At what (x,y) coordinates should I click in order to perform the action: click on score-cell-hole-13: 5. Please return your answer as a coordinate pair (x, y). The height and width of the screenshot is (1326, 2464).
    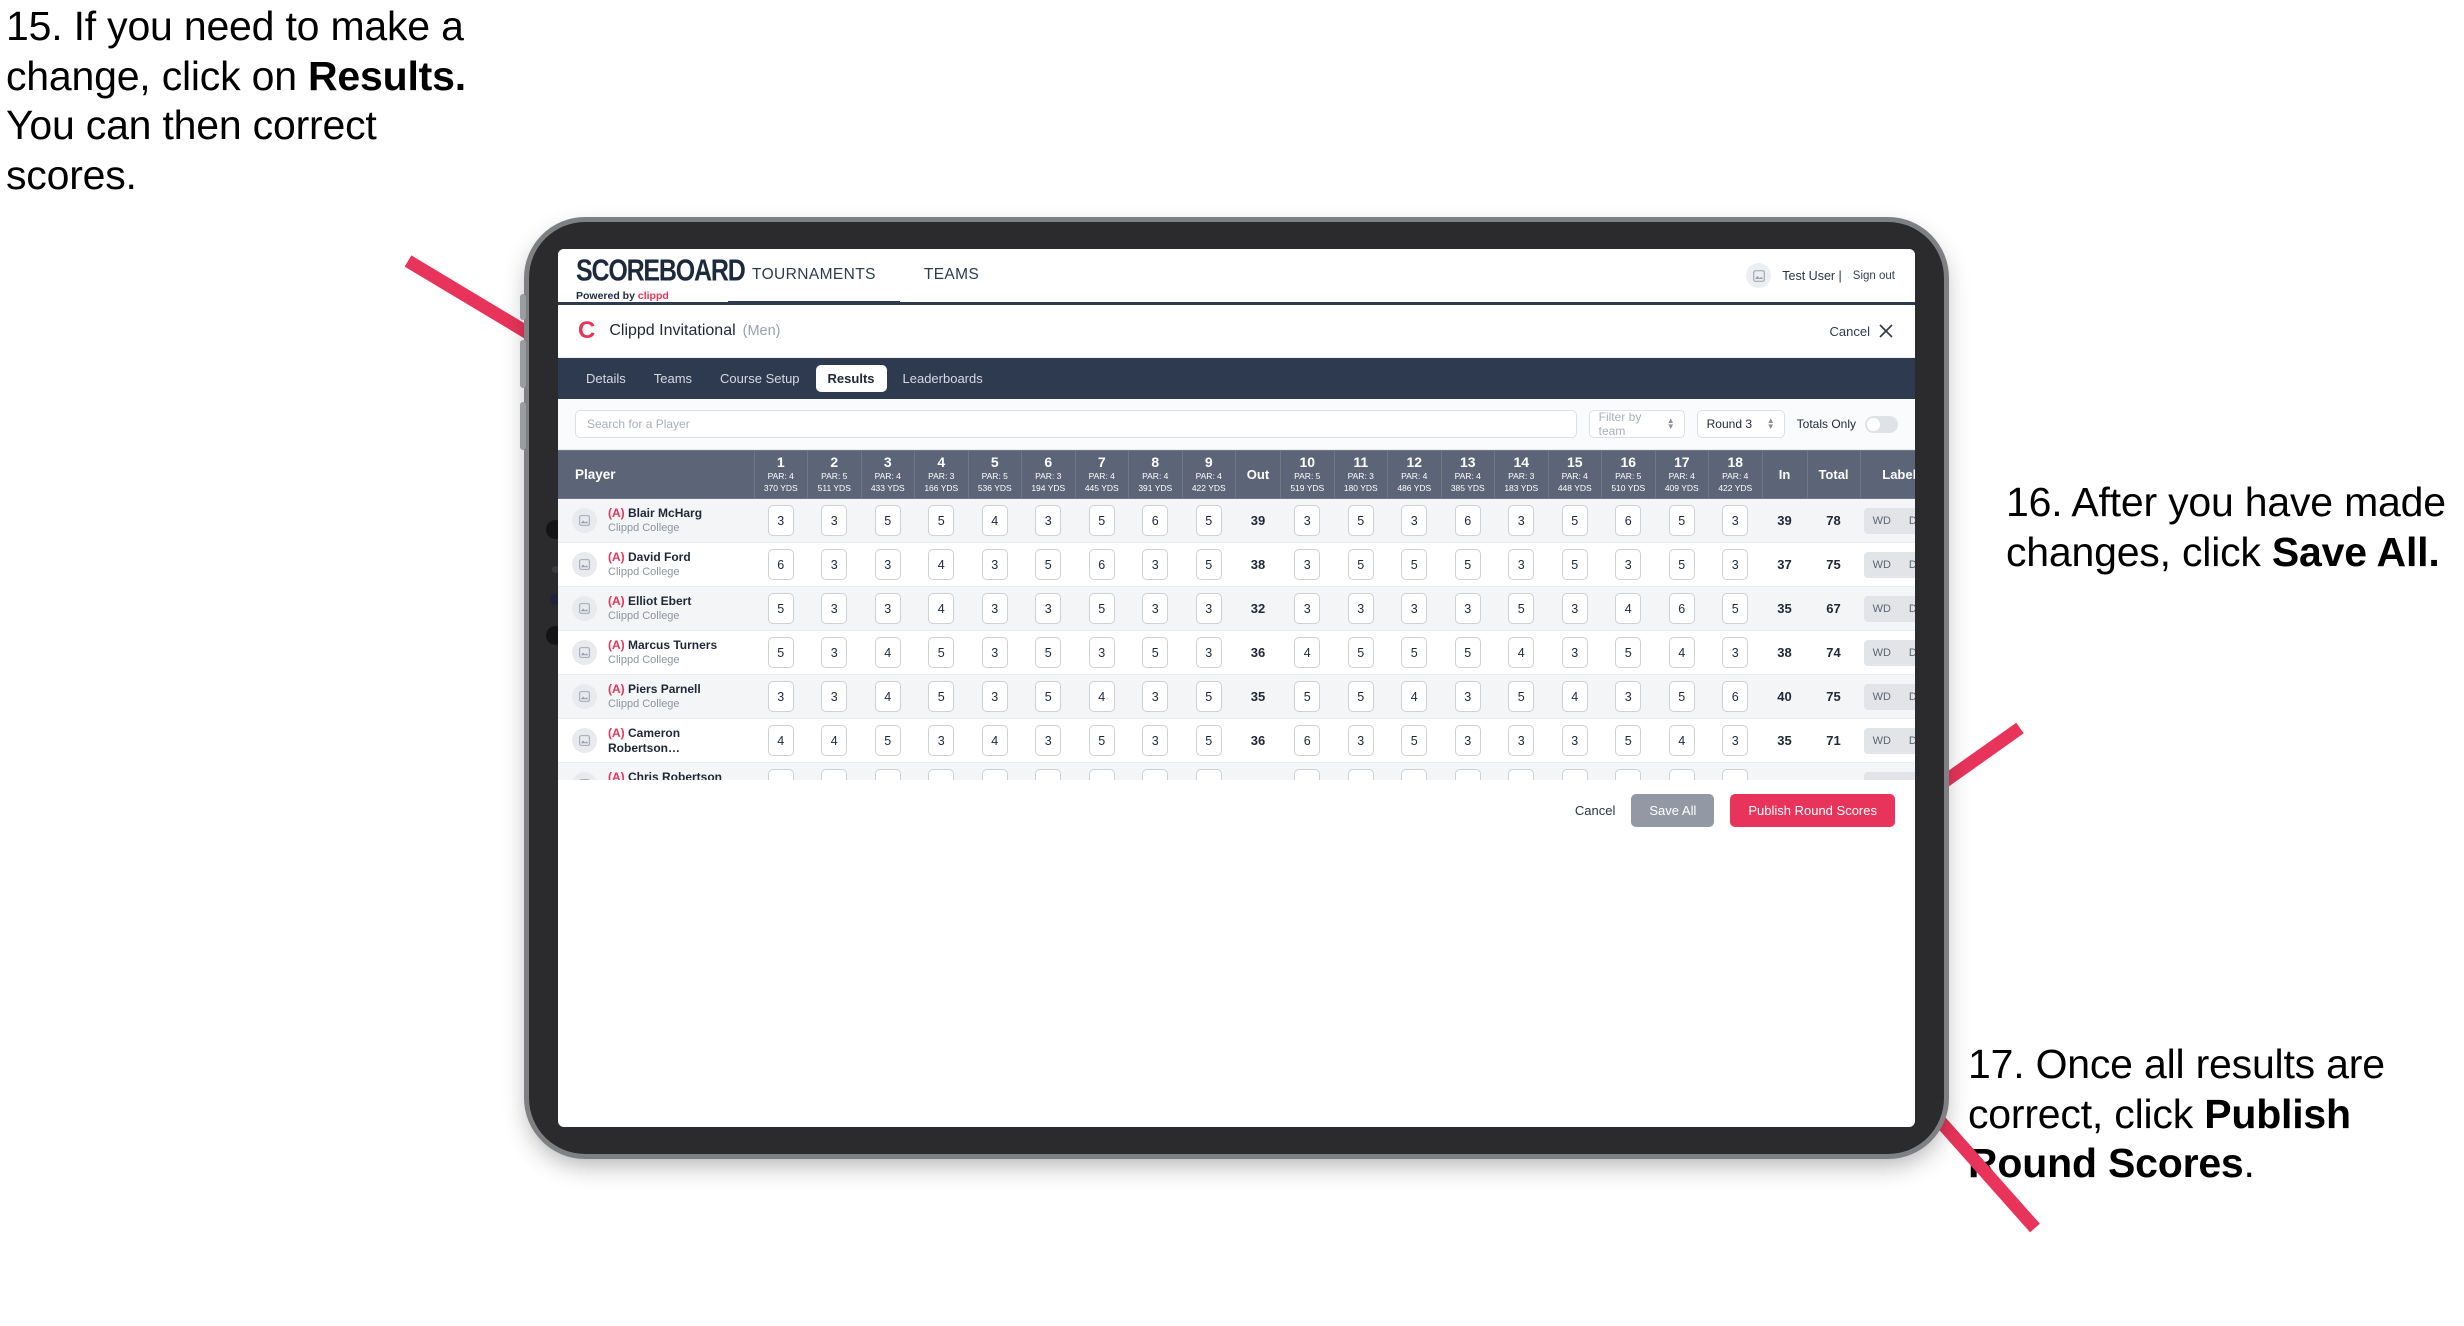
    Looking at the image, I should click on (1468, 564).